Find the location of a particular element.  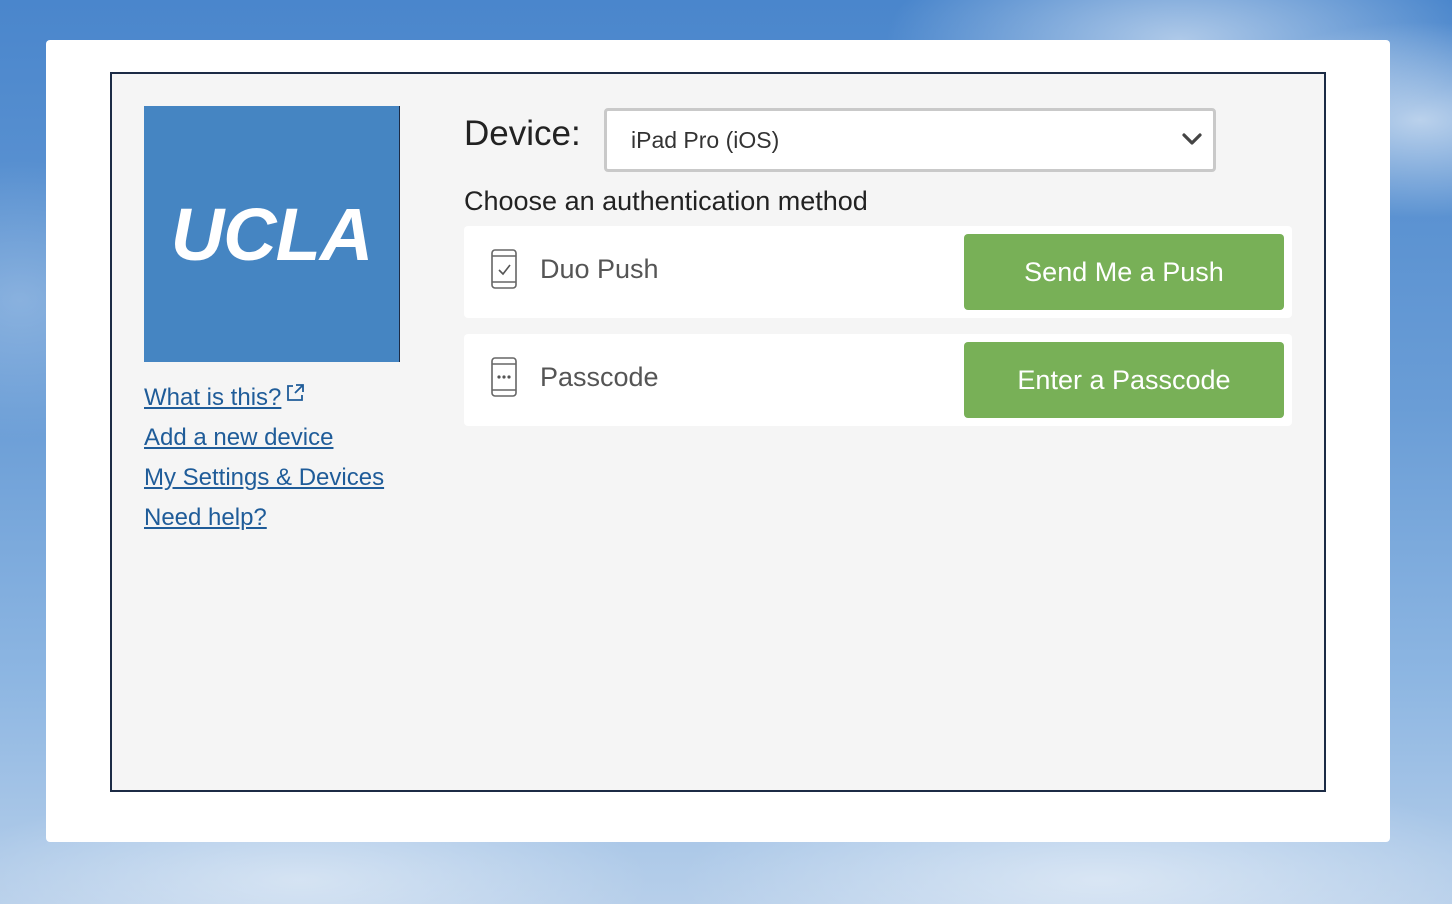

phone-check-icon is located at coordinates (504, 271).